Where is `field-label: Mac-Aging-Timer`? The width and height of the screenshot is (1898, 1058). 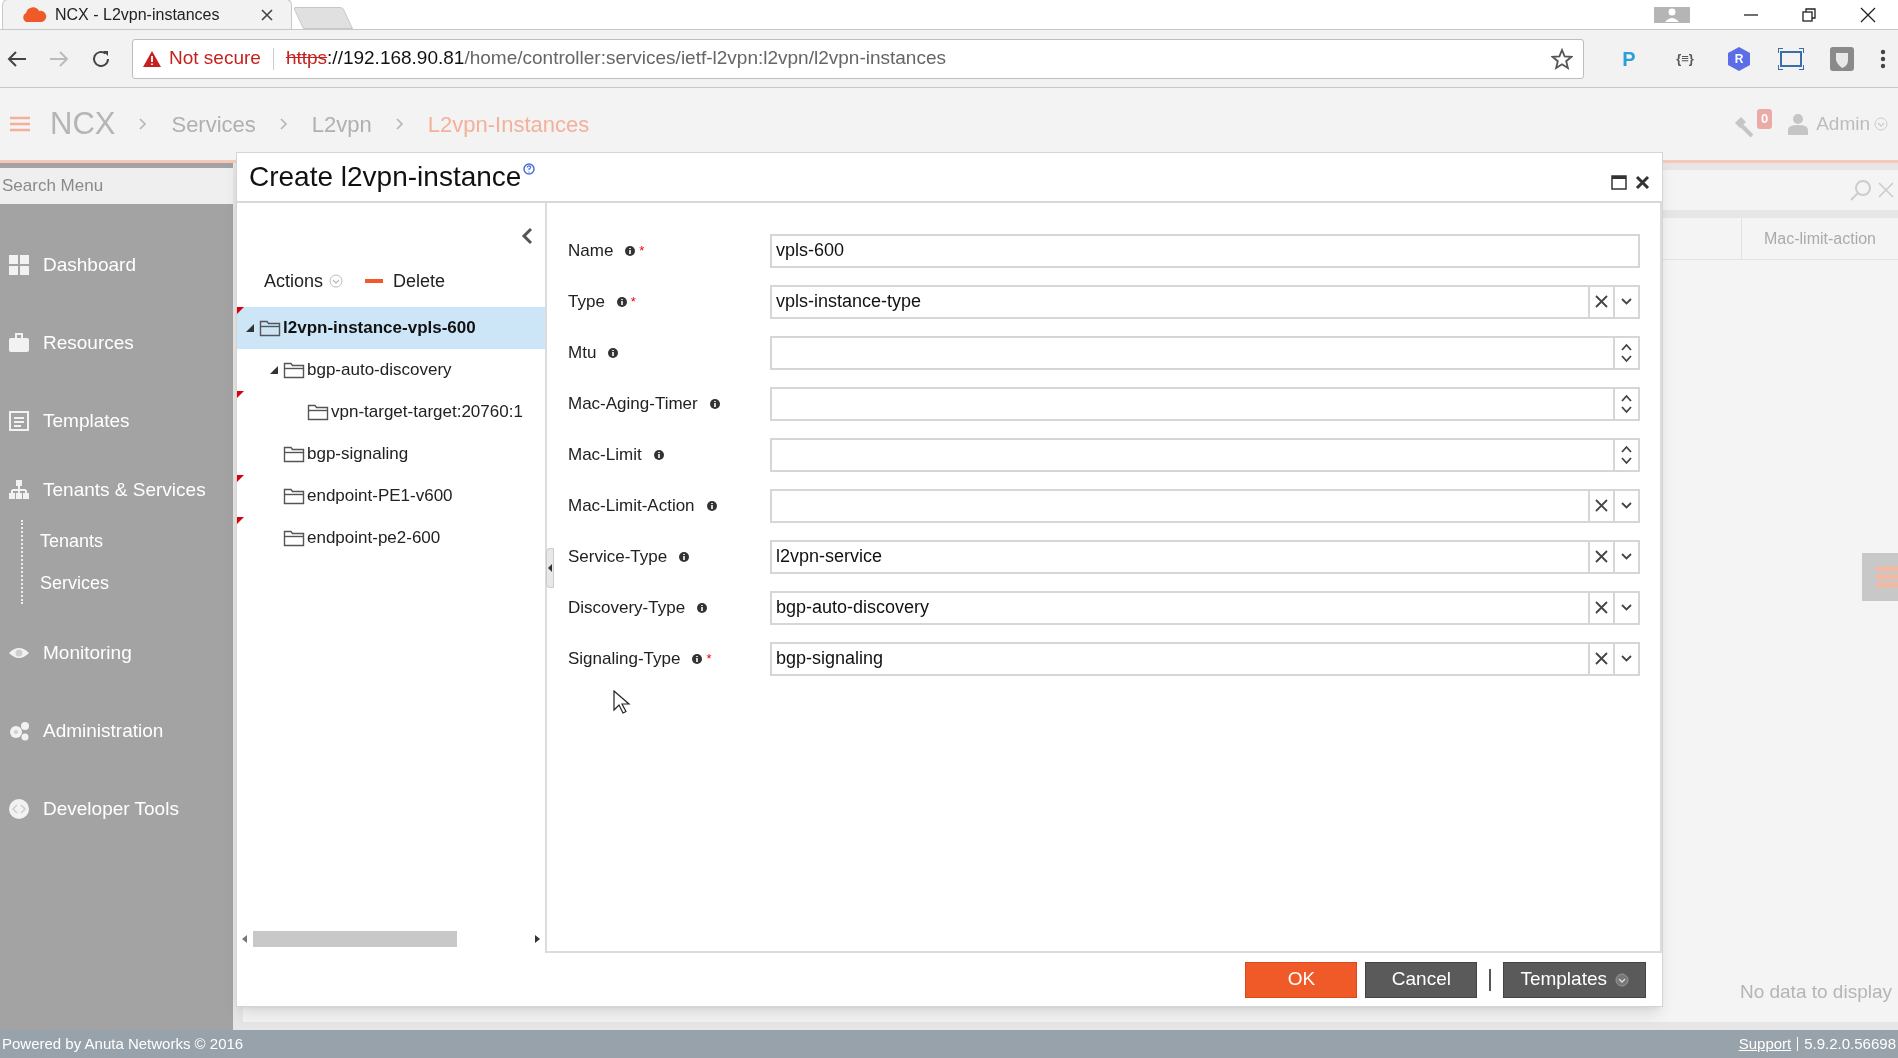
field-label: Mac-Aging-Timer is located at coordinates (633, 403).